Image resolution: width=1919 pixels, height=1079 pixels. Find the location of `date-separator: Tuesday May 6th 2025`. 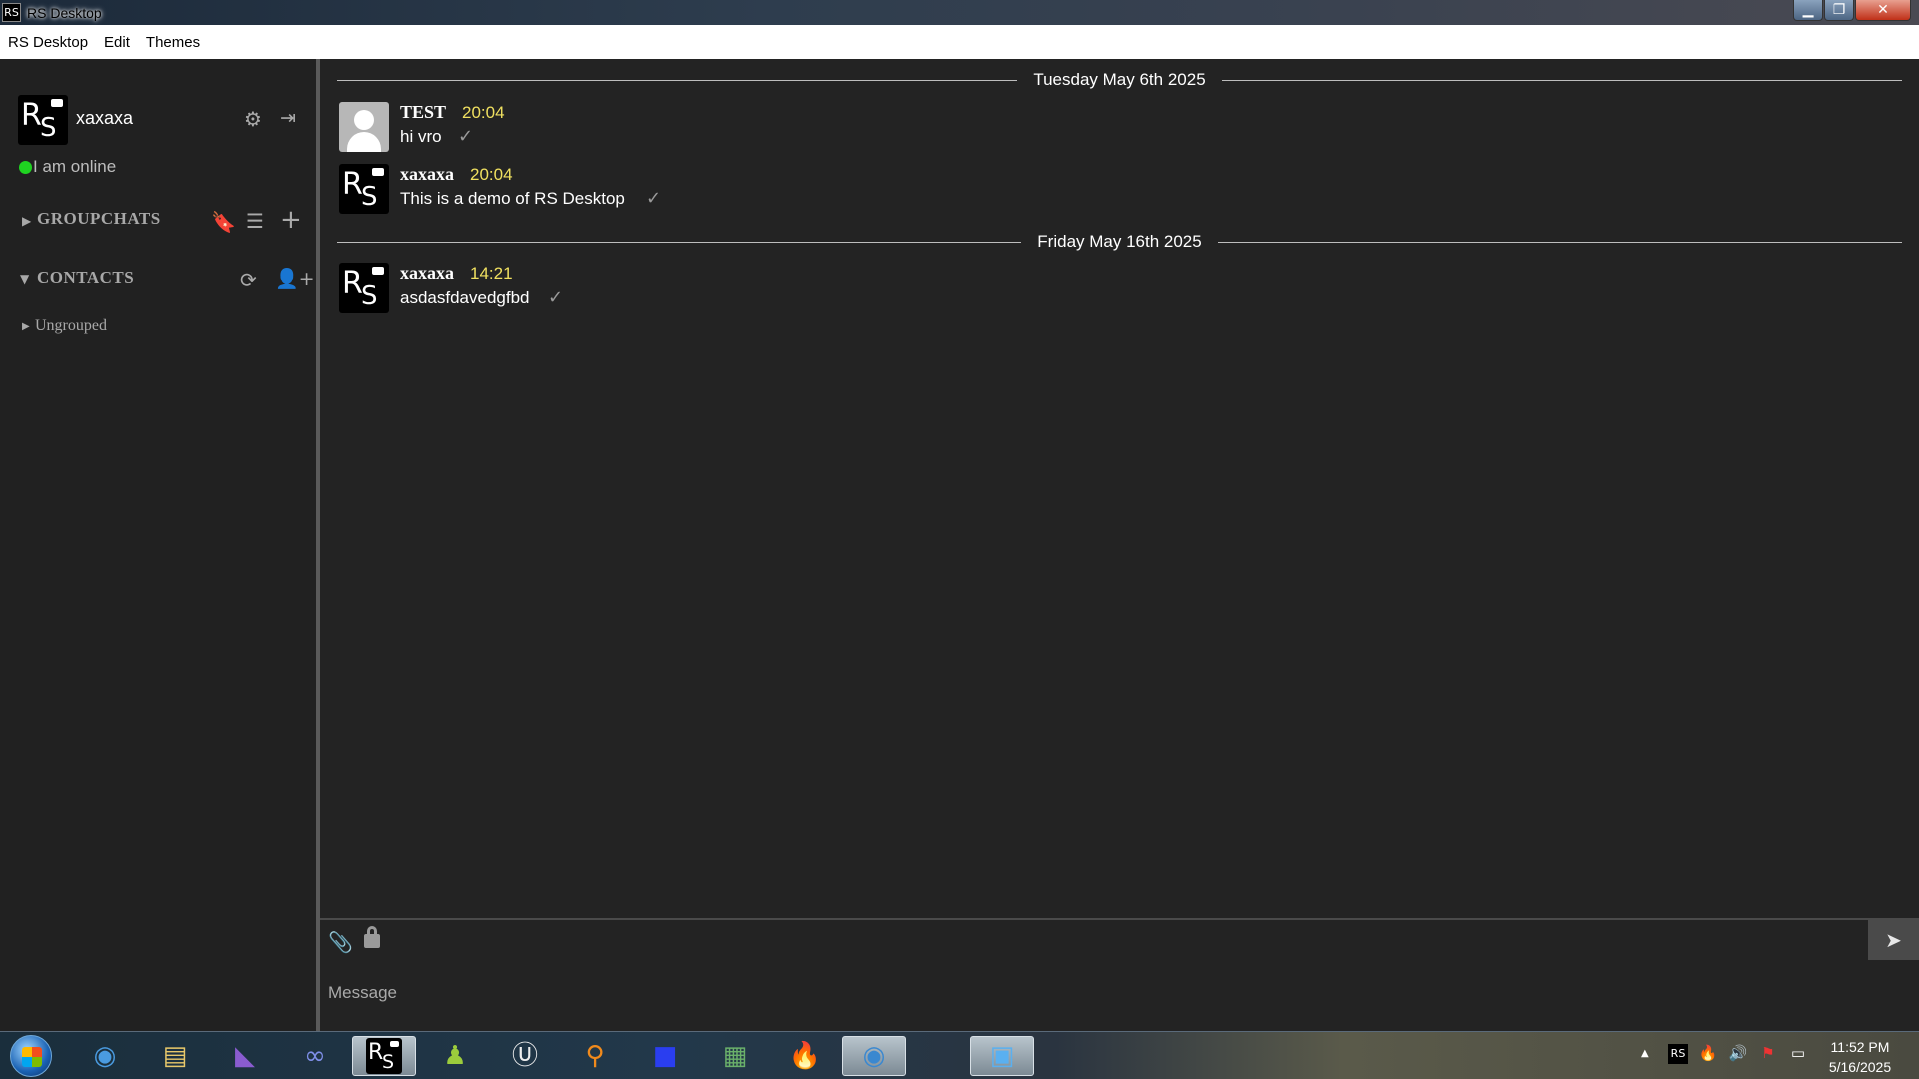

date-separator: Tuesday May 6th 2025 is located at coordinates (1119, 80).